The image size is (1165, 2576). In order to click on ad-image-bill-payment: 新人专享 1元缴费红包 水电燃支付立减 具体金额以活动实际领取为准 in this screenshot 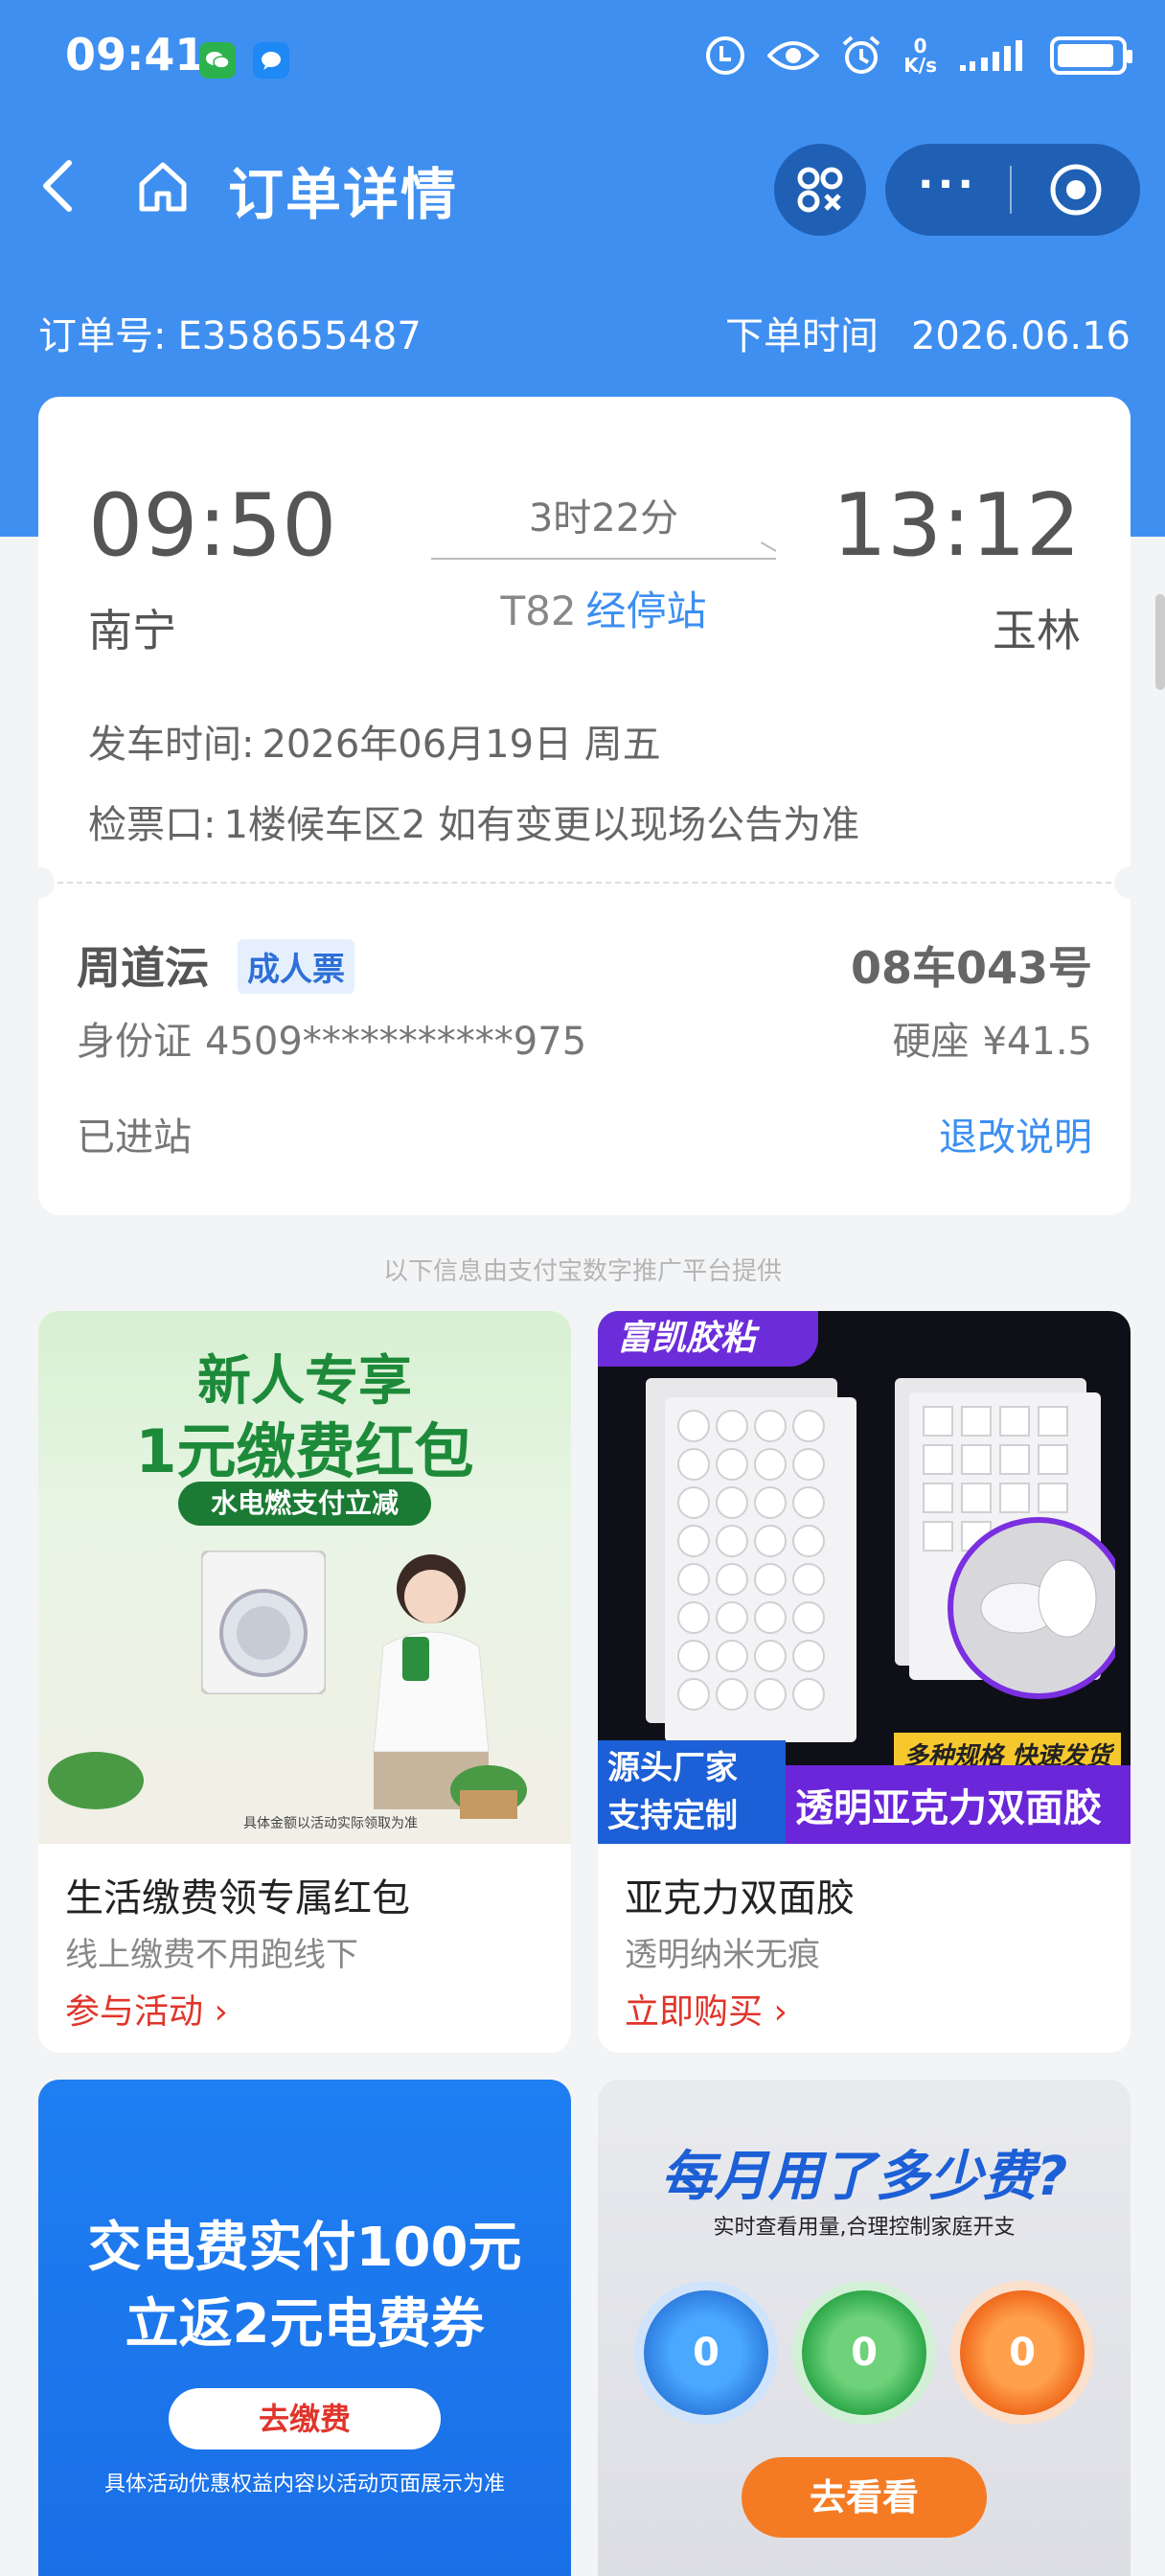, I will do `click(304, 1577)`.